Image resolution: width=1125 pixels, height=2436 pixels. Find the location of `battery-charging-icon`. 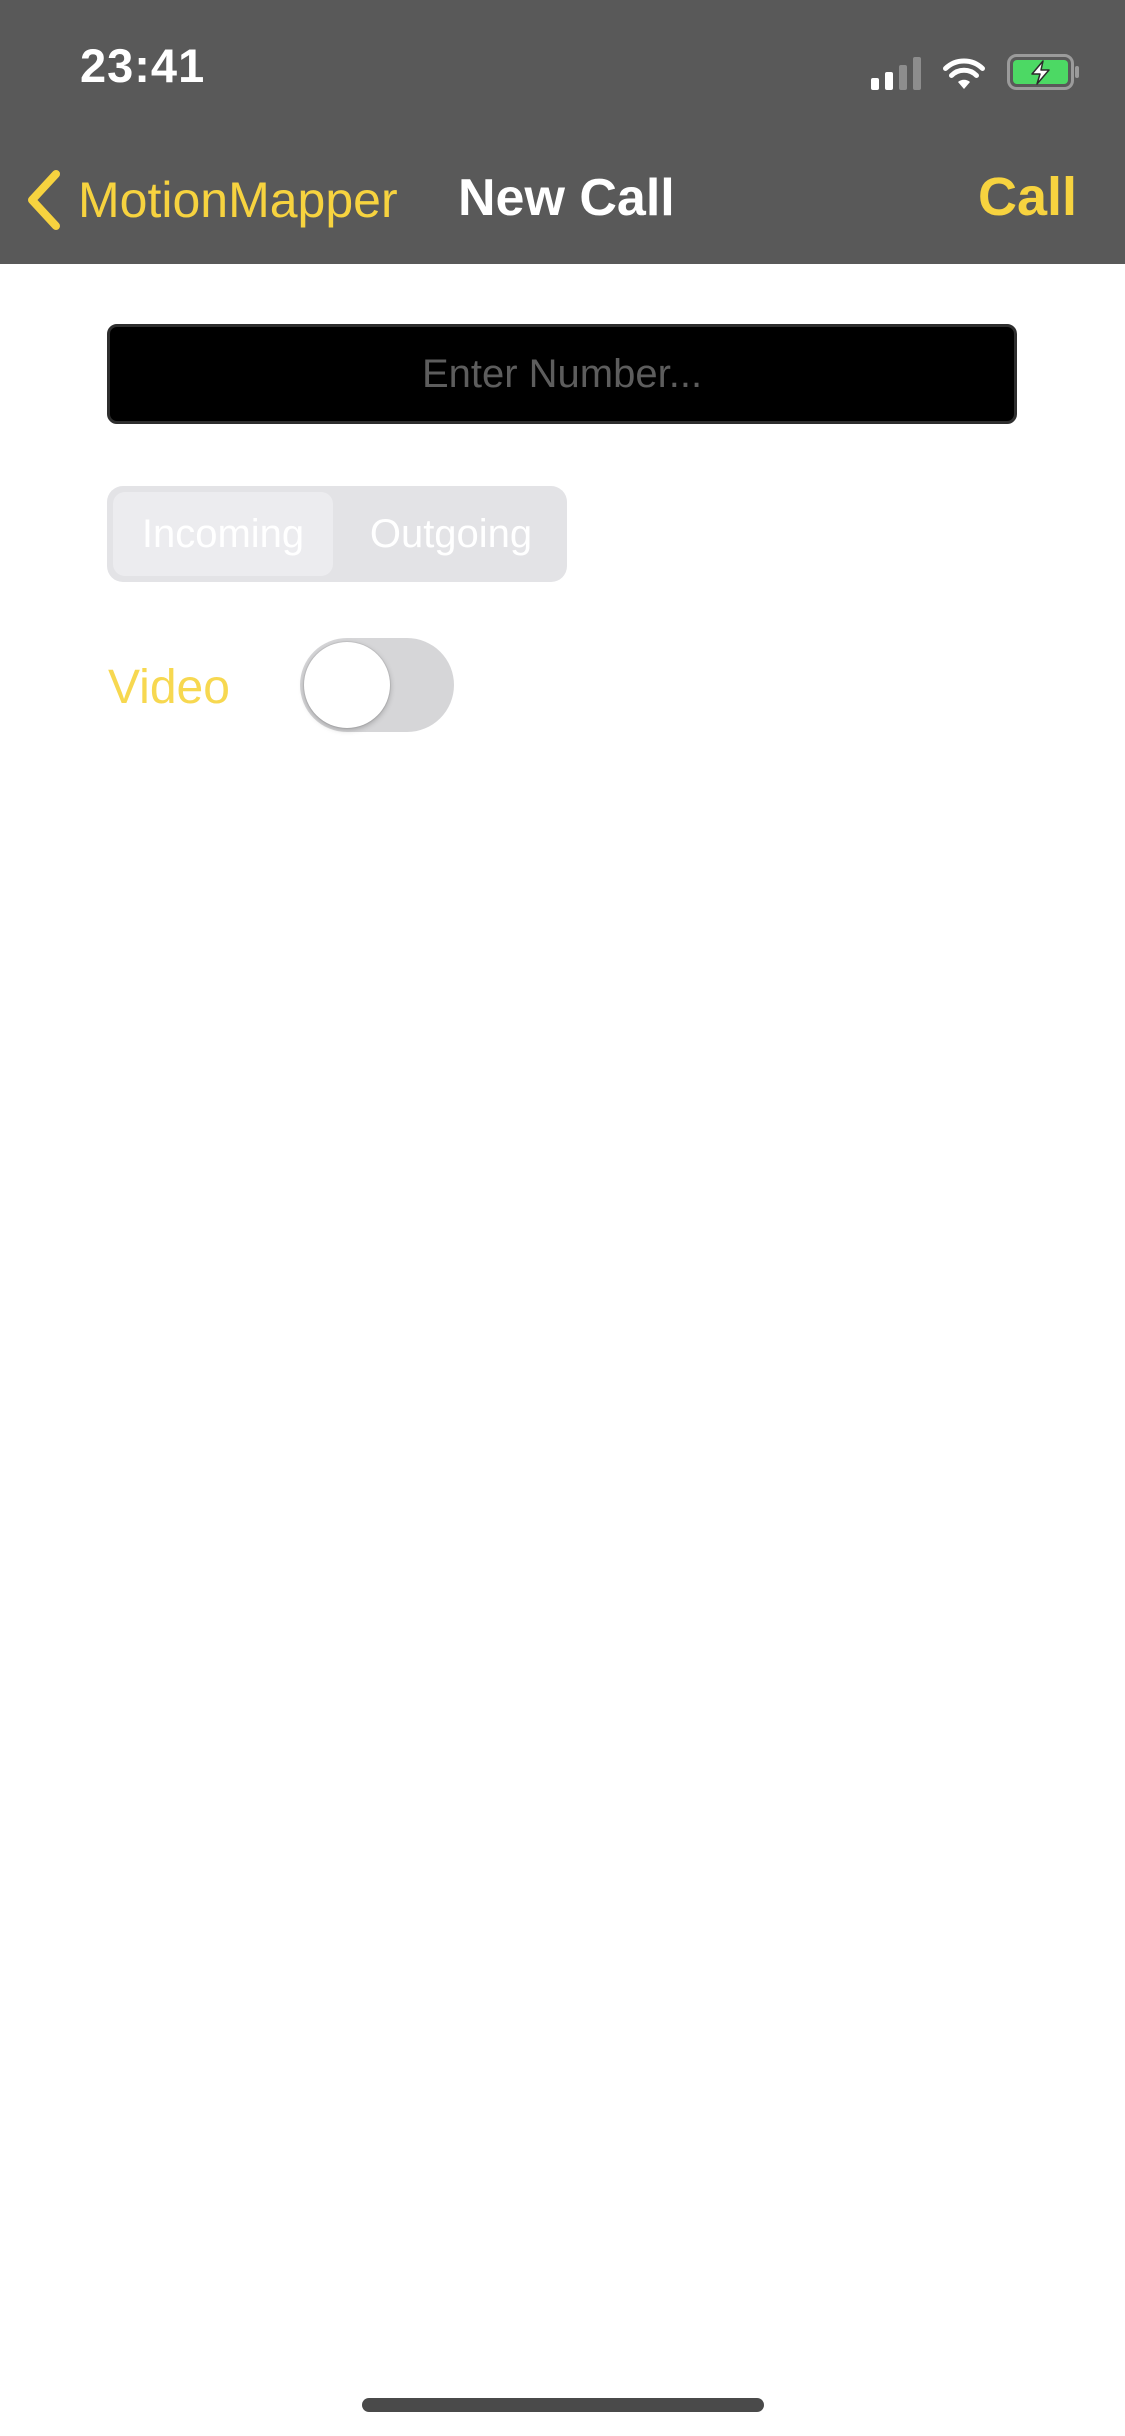

battery-charging-icon is located at coordinates (1043, 72).